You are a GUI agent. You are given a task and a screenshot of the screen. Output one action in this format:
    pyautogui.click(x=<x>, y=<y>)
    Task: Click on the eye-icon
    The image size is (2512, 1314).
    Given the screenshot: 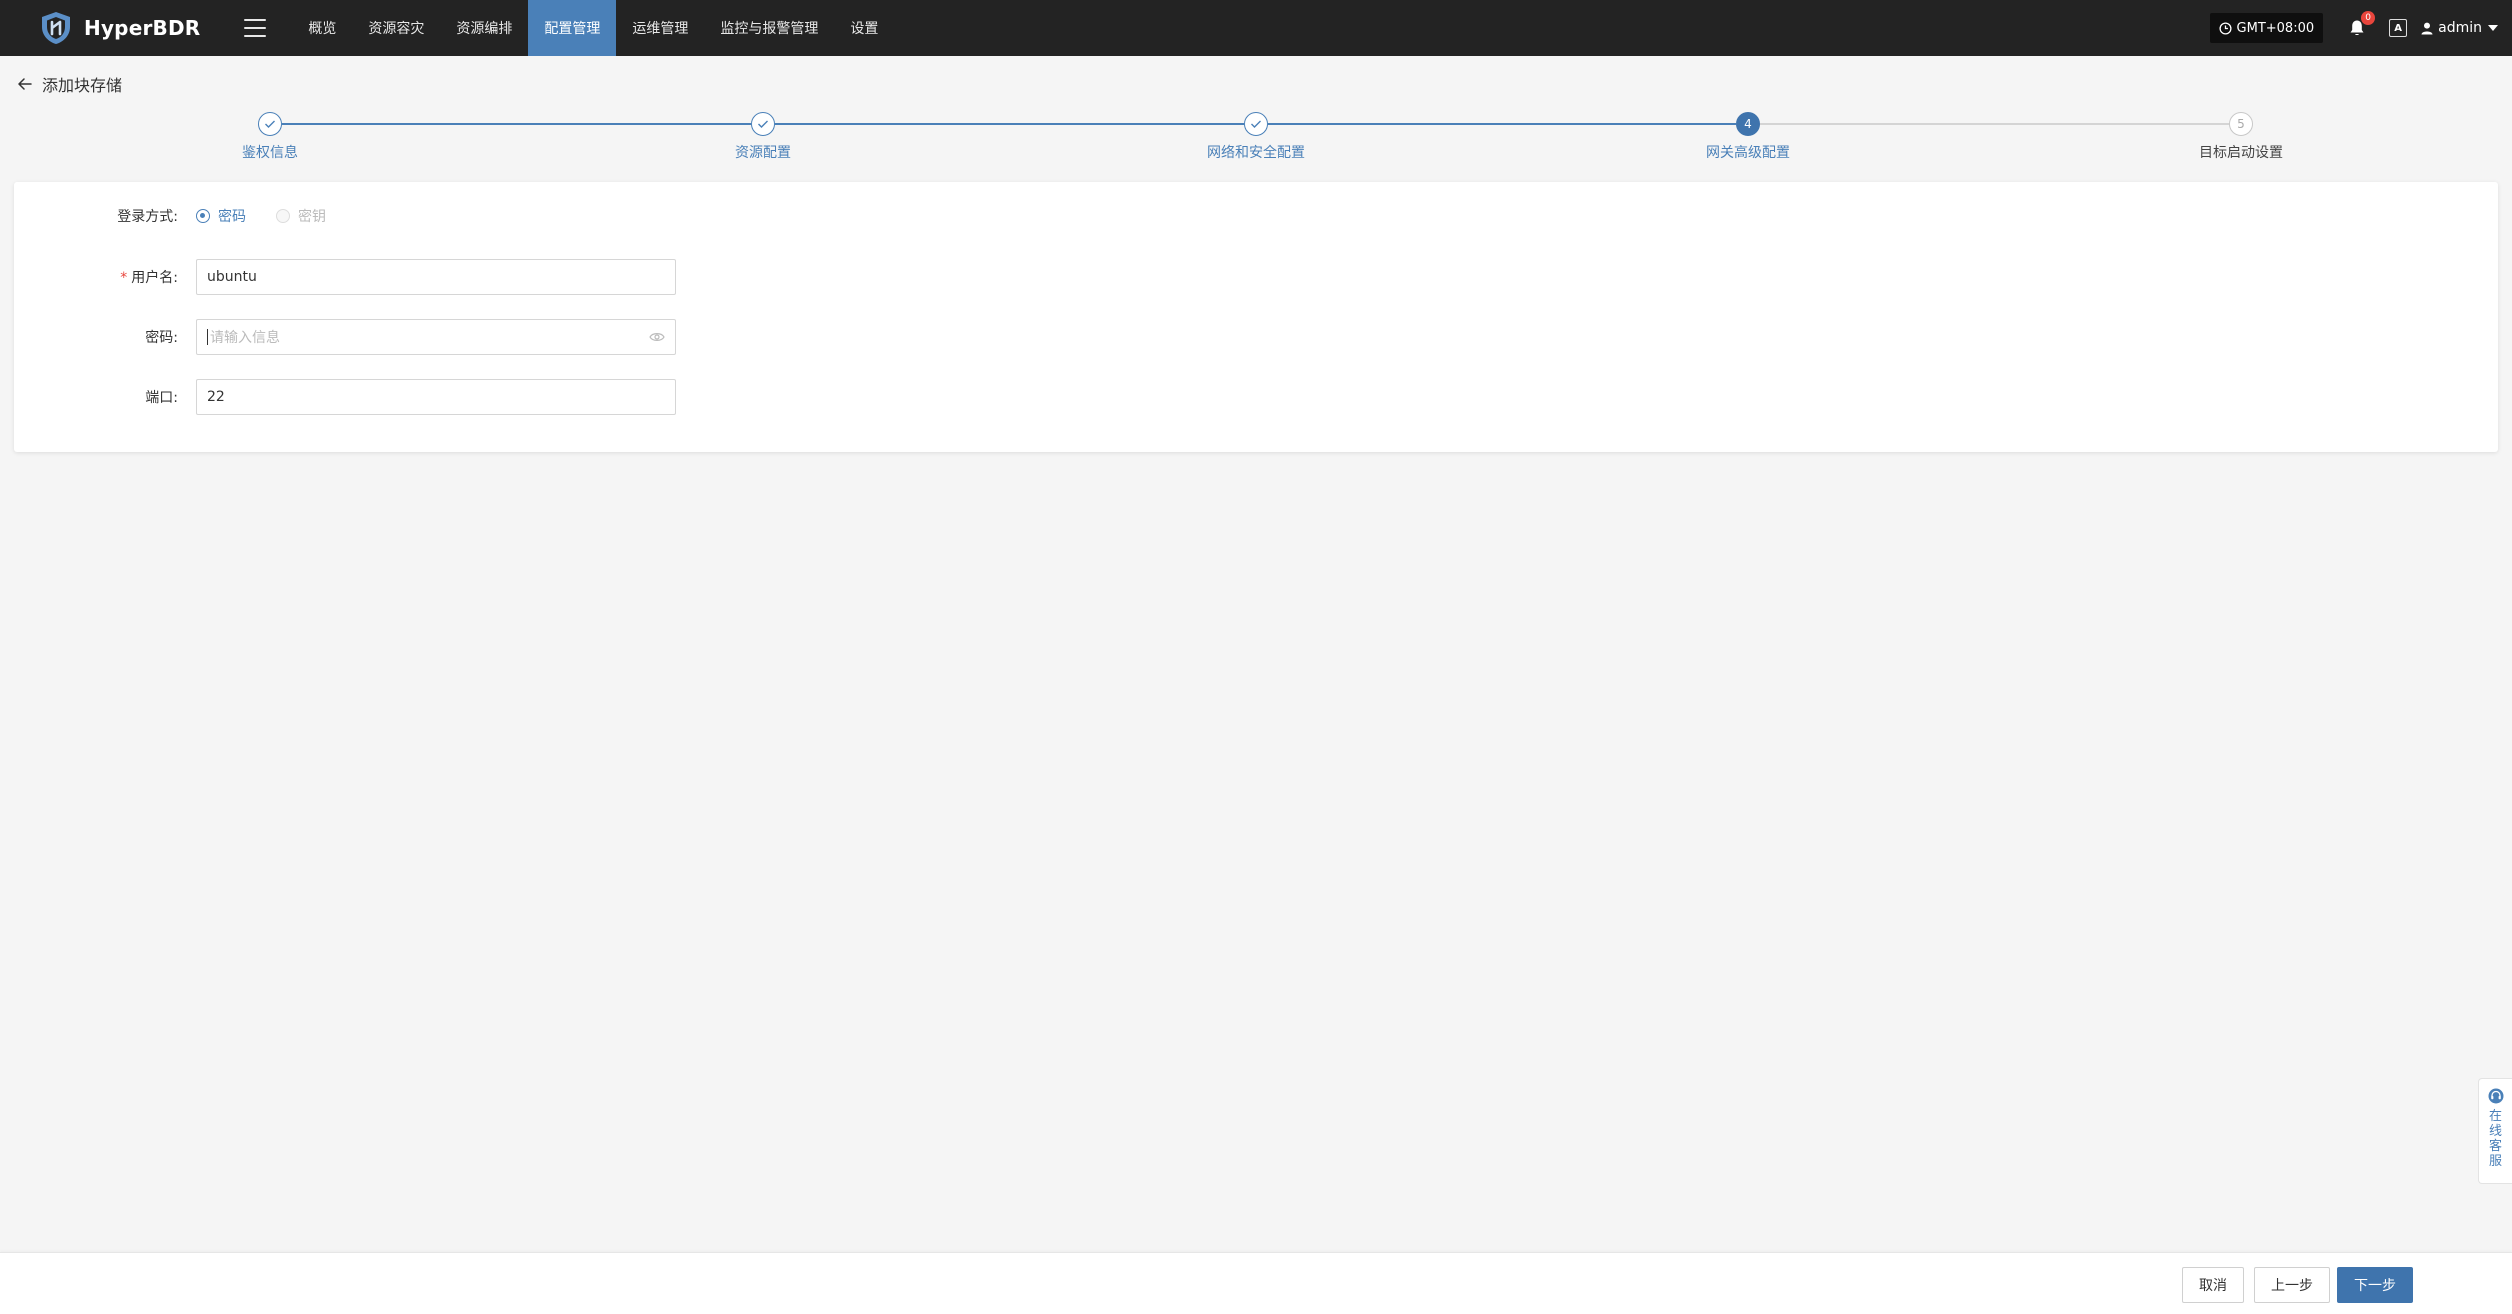 What is the action you would take?
    pyautogui.click(x=657, y=337)
    